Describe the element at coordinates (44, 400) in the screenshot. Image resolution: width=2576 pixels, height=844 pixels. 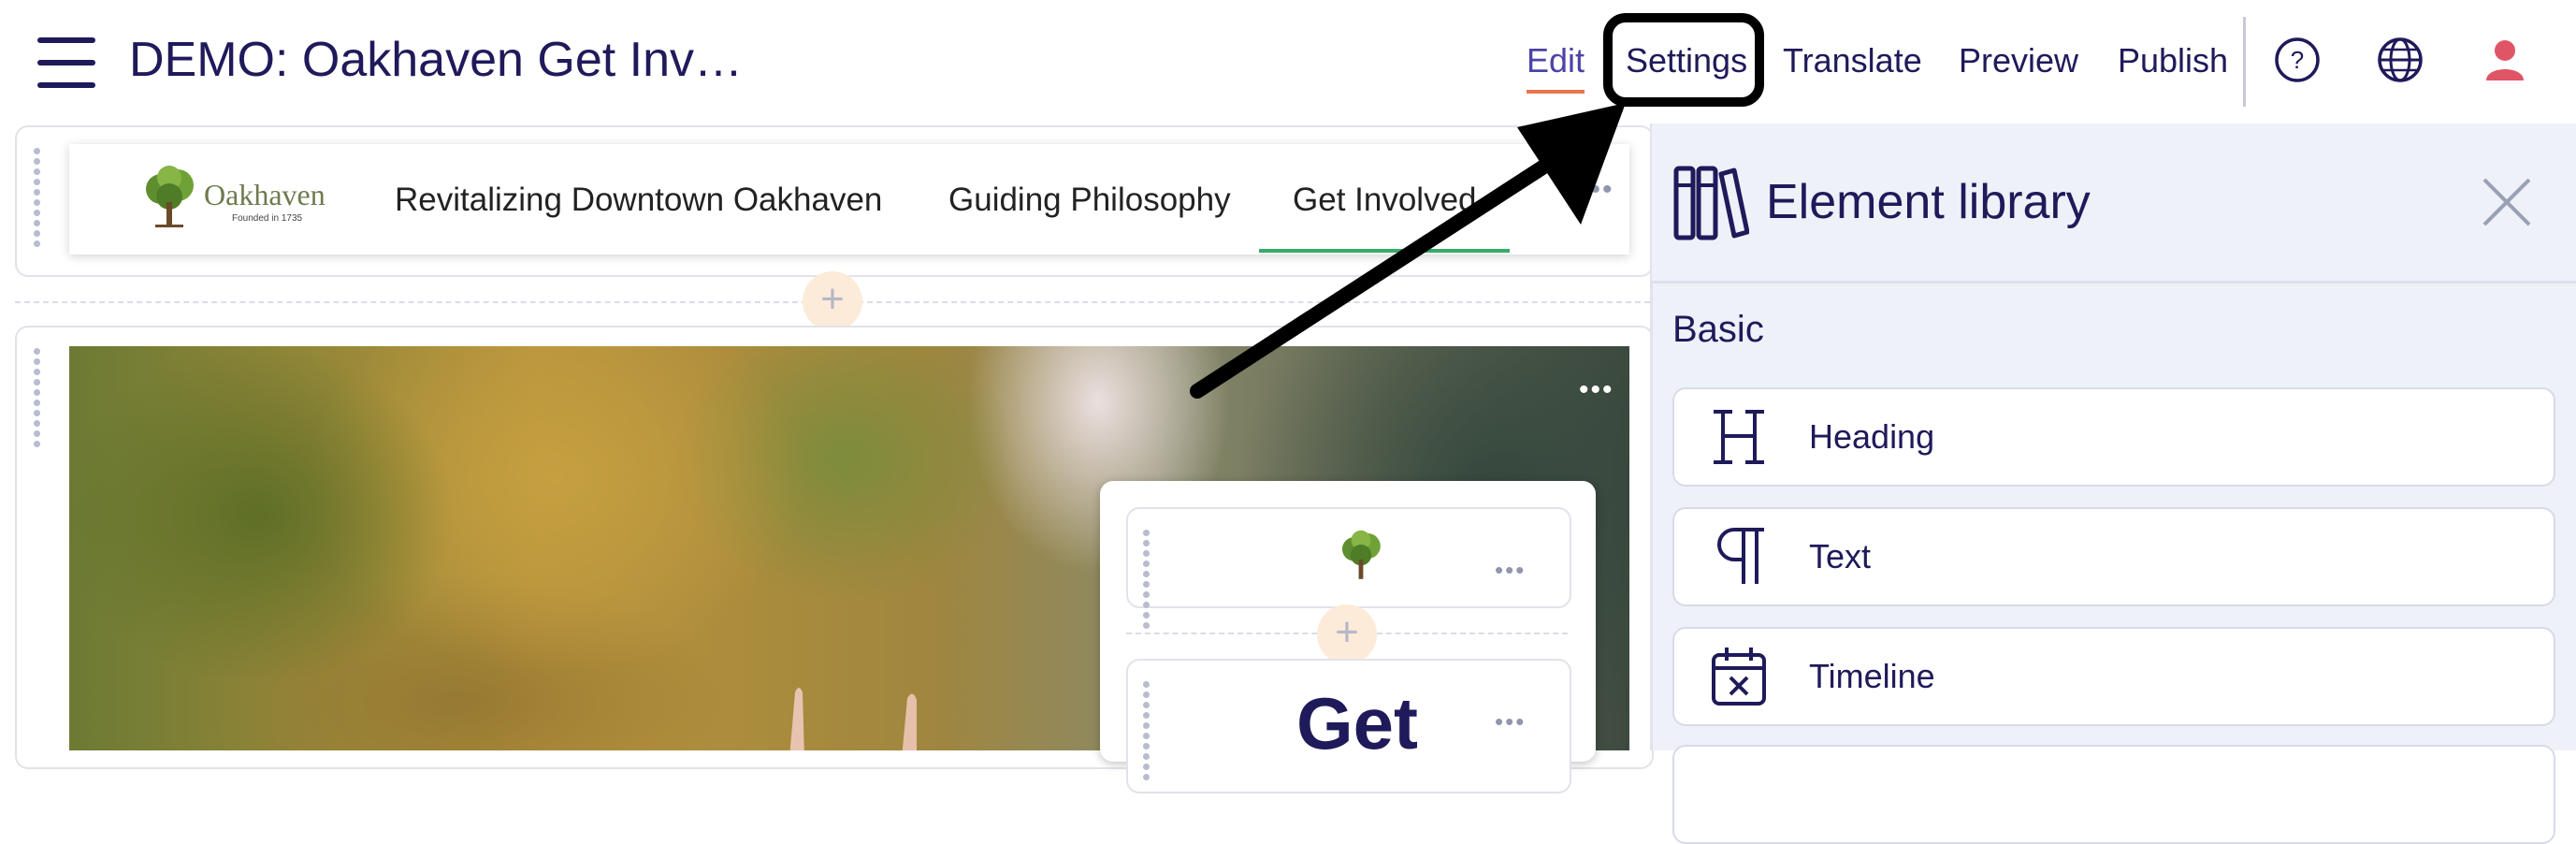
I see `hero-block-drag-handle` at that location.